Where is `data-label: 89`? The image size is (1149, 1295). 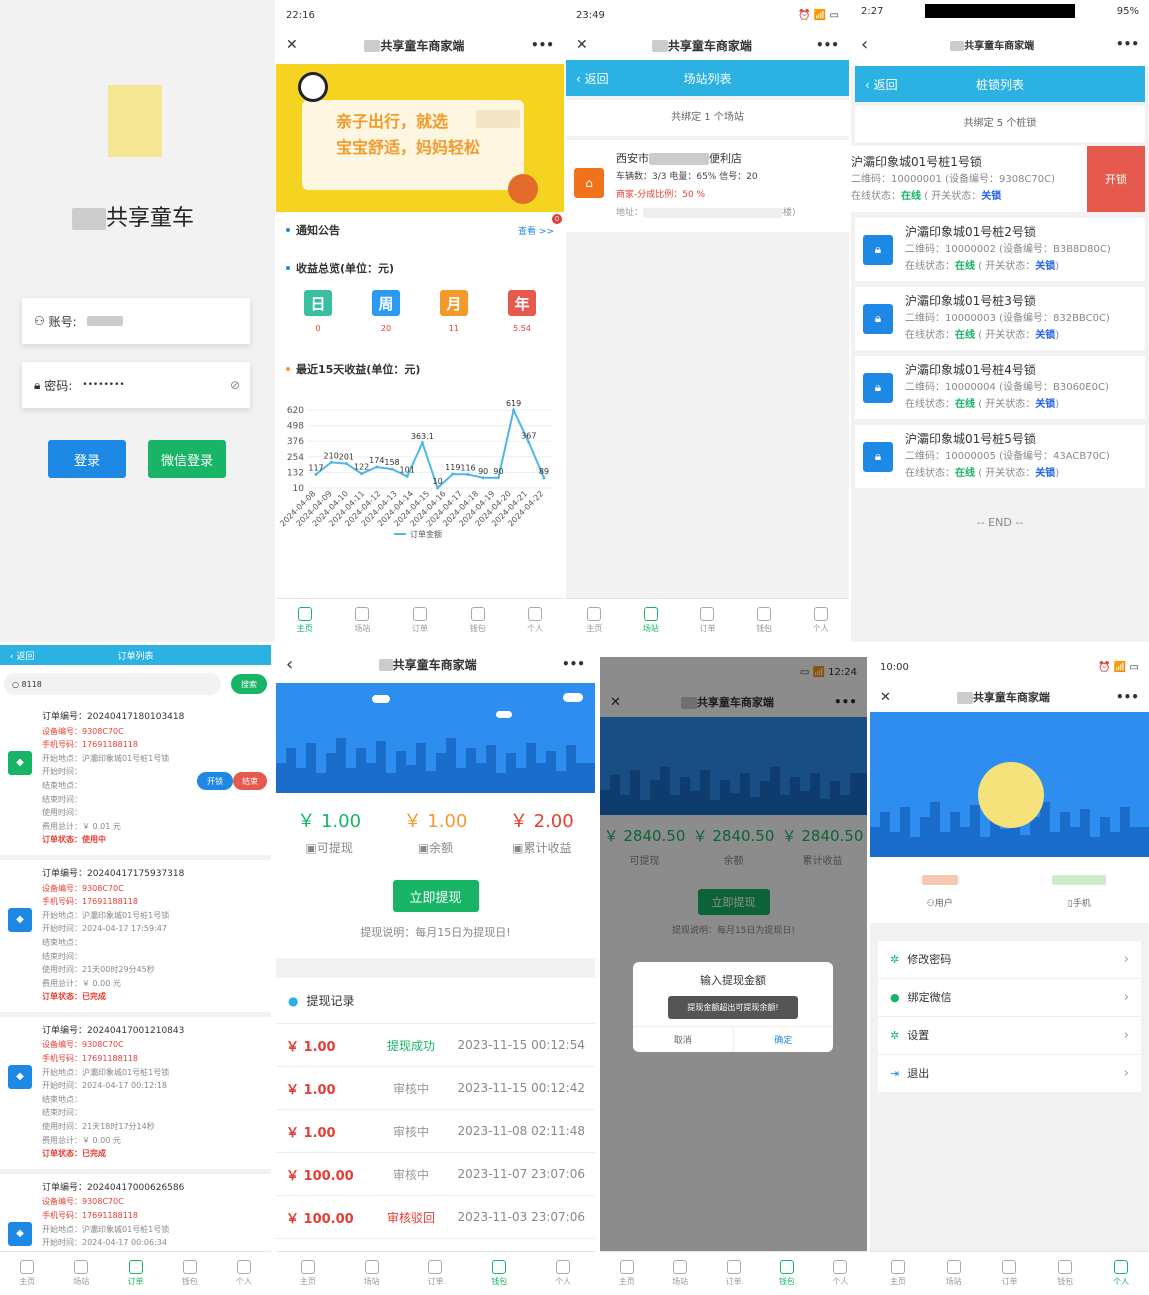
data-label: 89 is located at coordinates (544, 471).